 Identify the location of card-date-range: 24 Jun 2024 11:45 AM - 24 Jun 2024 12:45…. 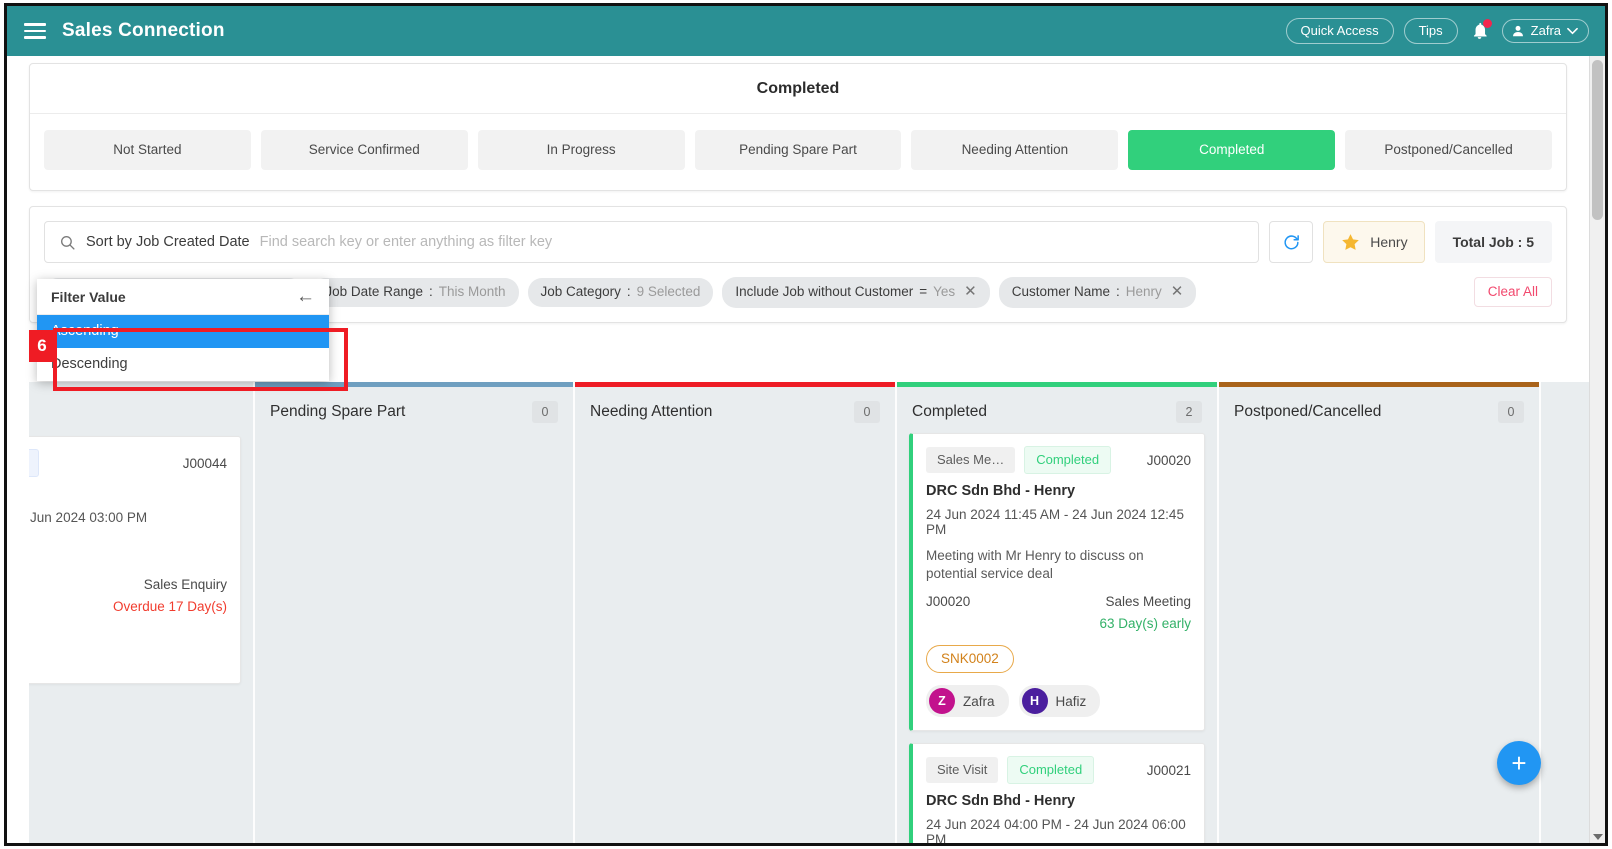
(1055, 522).